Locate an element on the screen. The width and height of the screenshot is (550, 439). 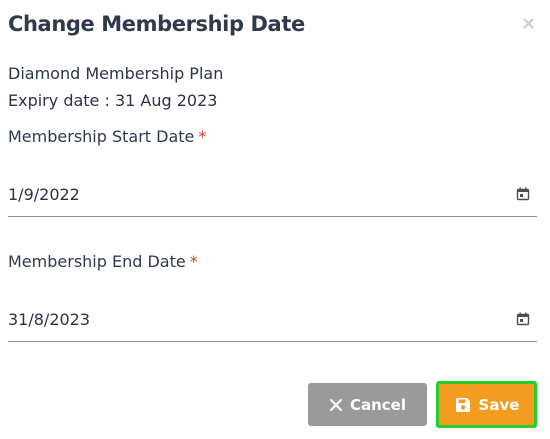
cancel-button-label: Cancel is located at coordinates (377, 404).